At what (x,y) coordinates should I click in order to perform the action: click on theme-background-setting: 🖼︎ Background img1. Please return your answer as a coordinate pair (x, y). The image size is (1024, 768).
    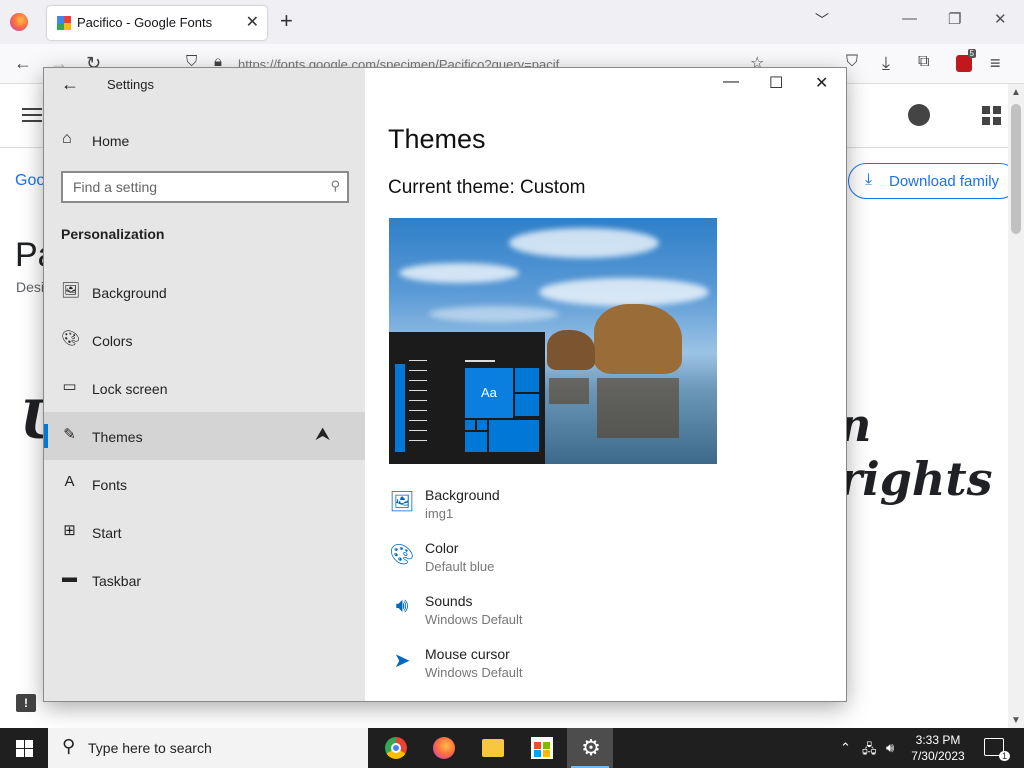
    Looking at the image, I should click on (609, 509).